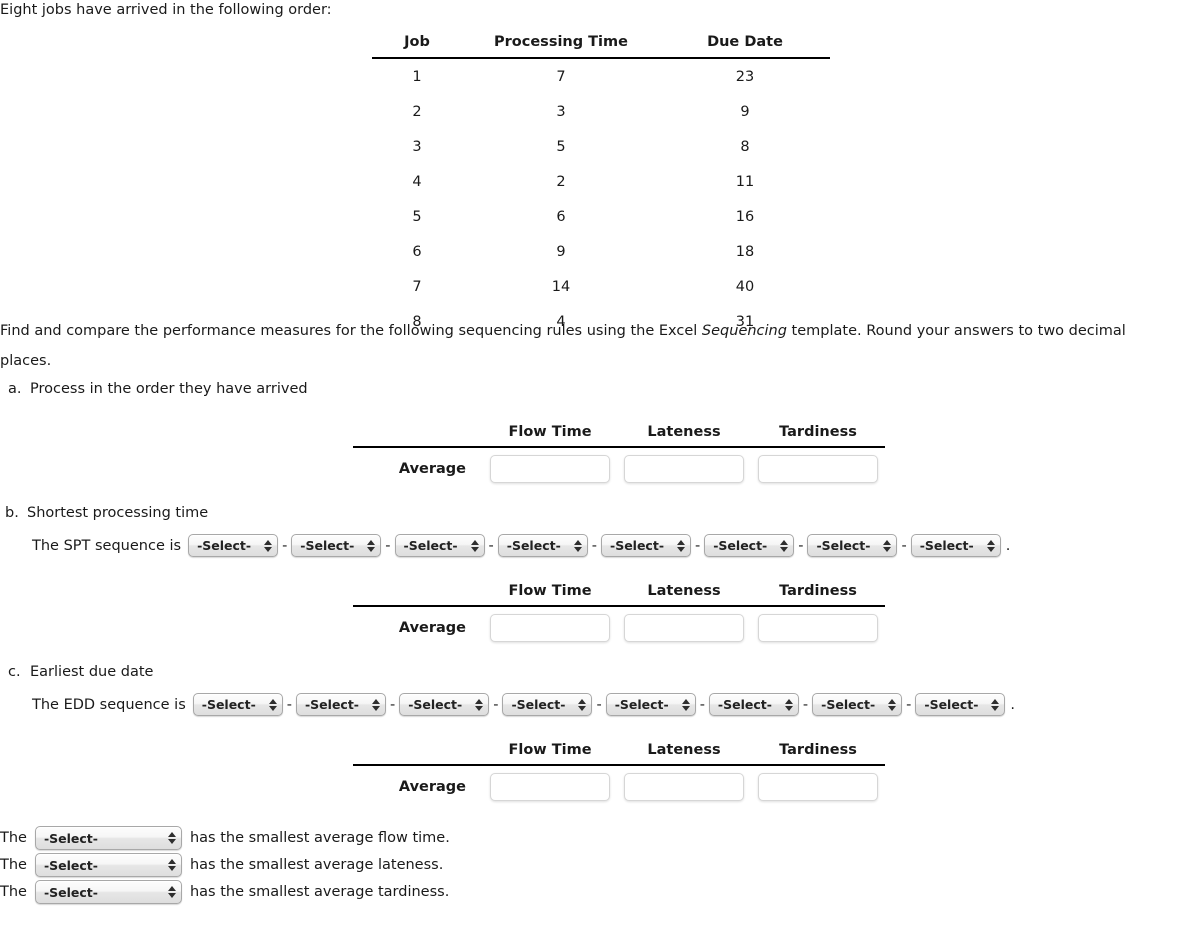 The width and height of the screenshot is (1200, 931). What do you see at coordinates (818, 750) in the screenshot?
I see `measure-header-tardiness: Tardiness` at bounding box center [818, 750].